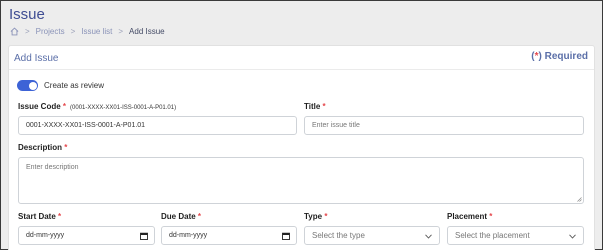 The image size is (603, 250). Describe the element at coordinates (444, 125) in the screenshot. I see `title-input: Enter issue title` at that location.